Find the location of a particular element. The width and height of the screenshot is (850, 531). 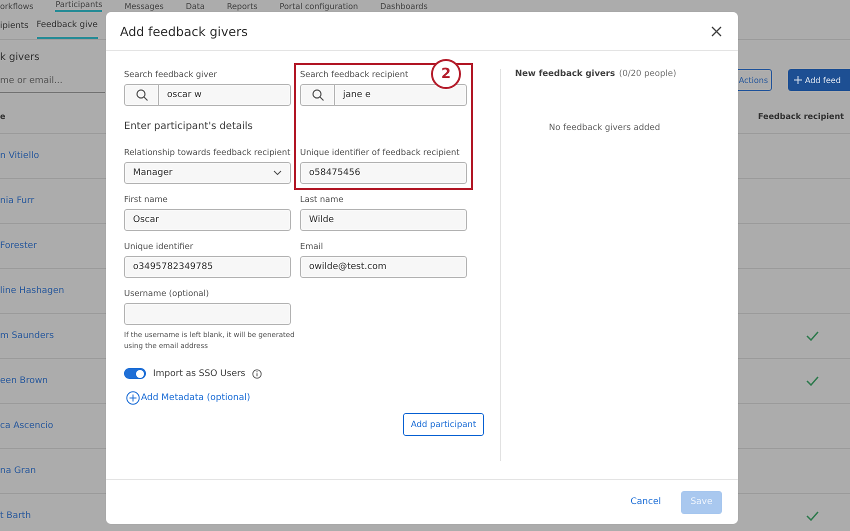

text-field: Oscar is located at coordinates (207, 220).